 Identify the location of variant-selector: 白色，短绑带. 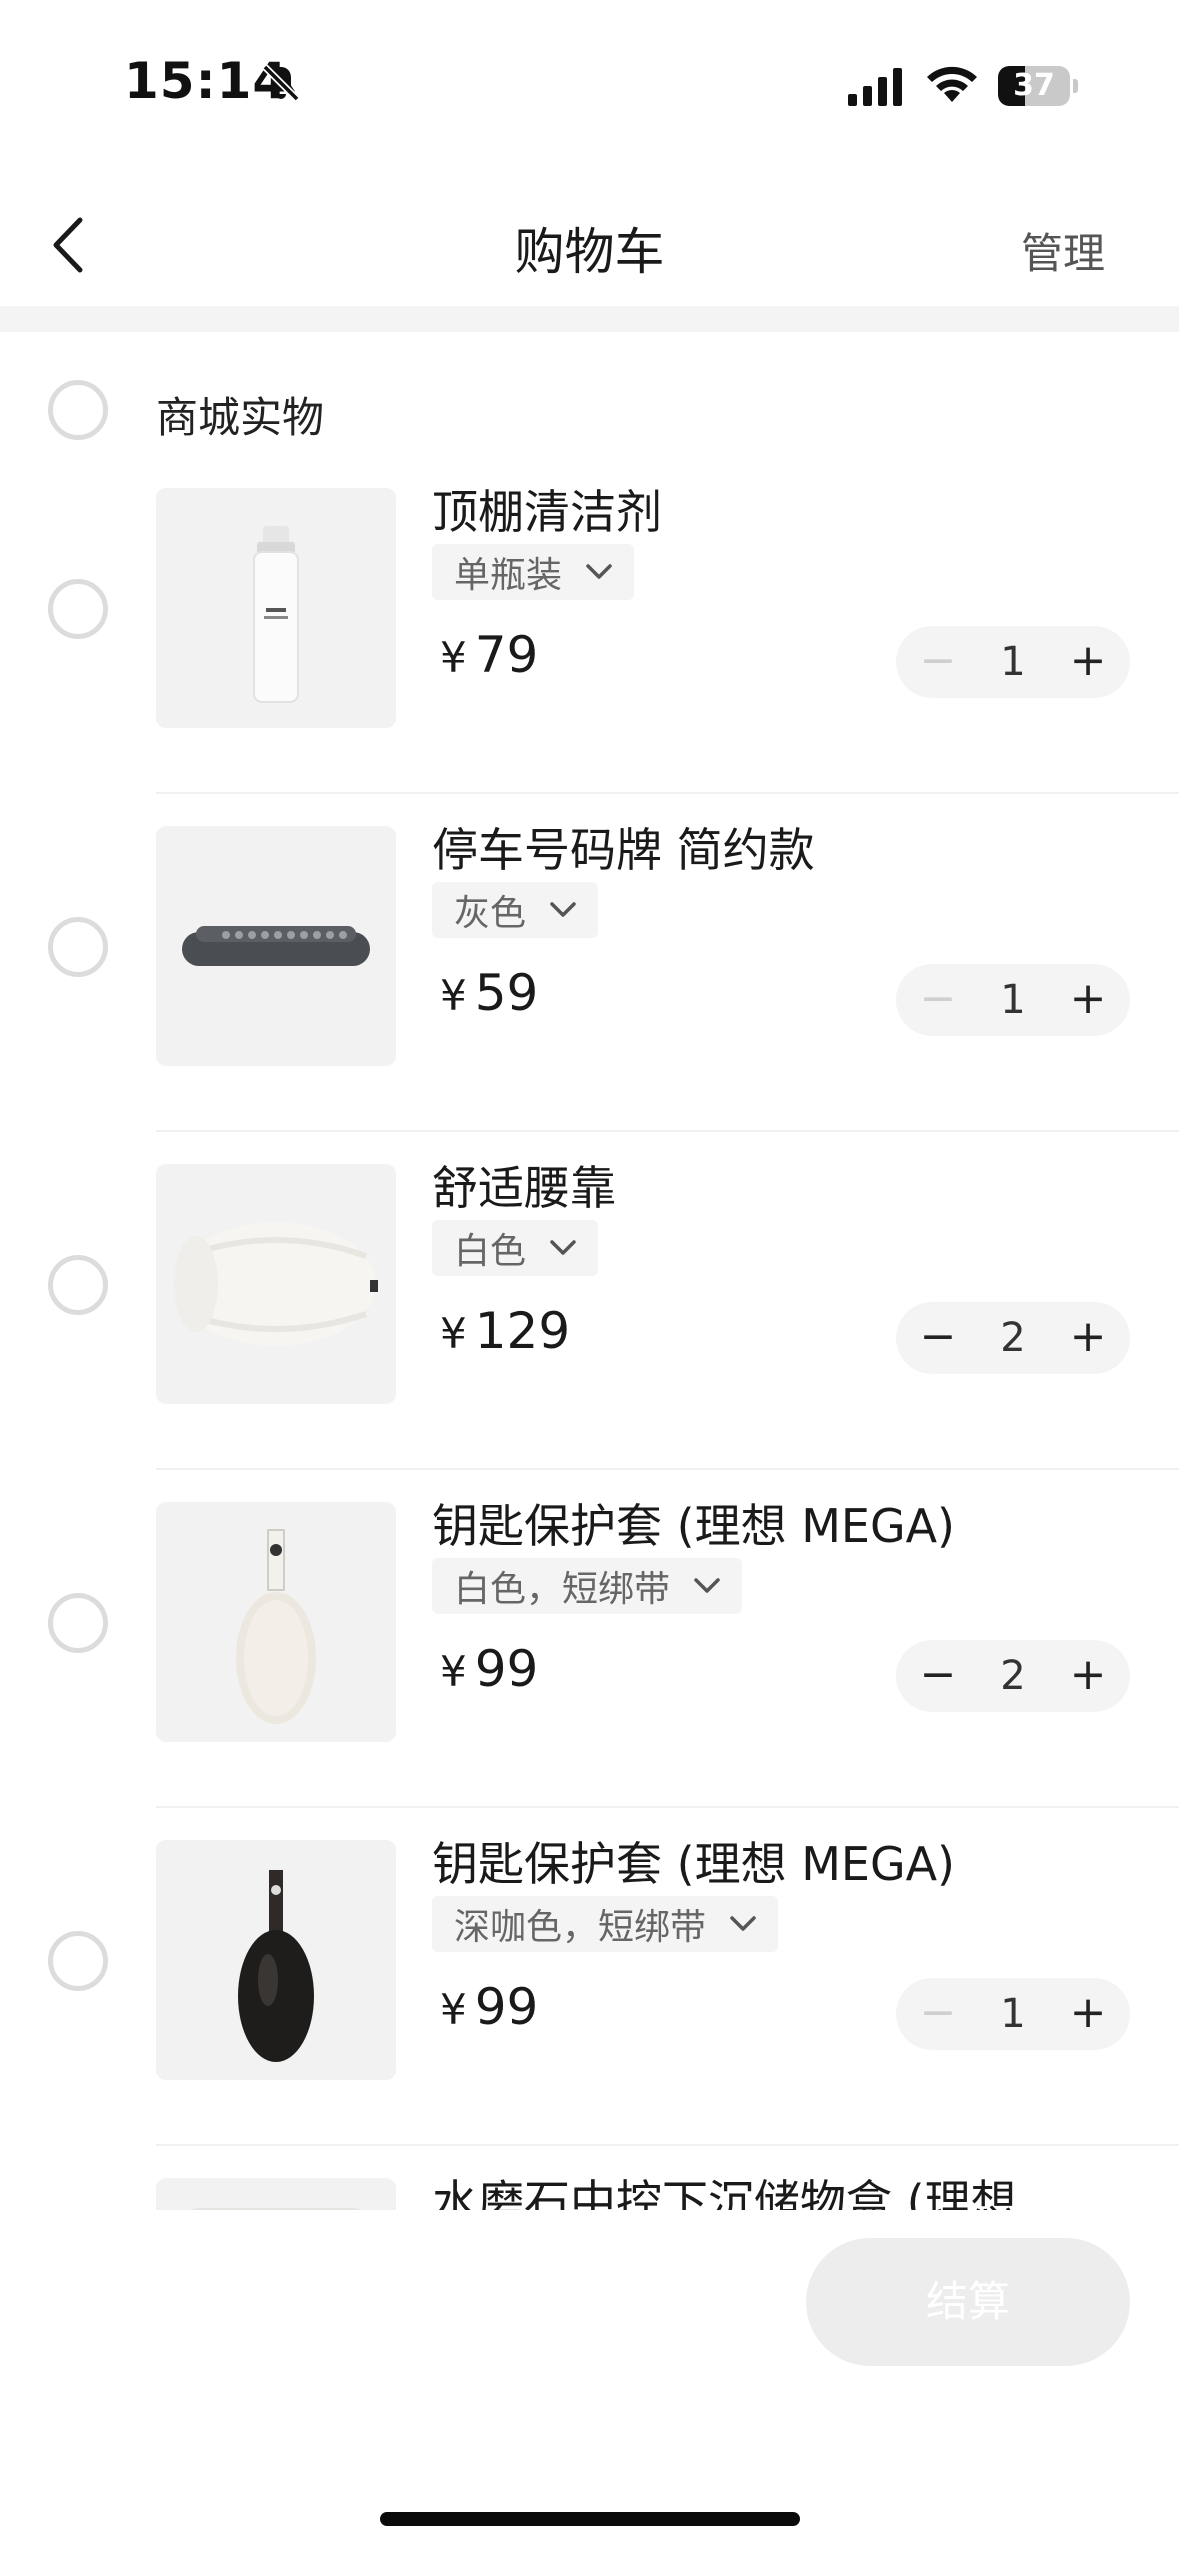
(587, 1586).